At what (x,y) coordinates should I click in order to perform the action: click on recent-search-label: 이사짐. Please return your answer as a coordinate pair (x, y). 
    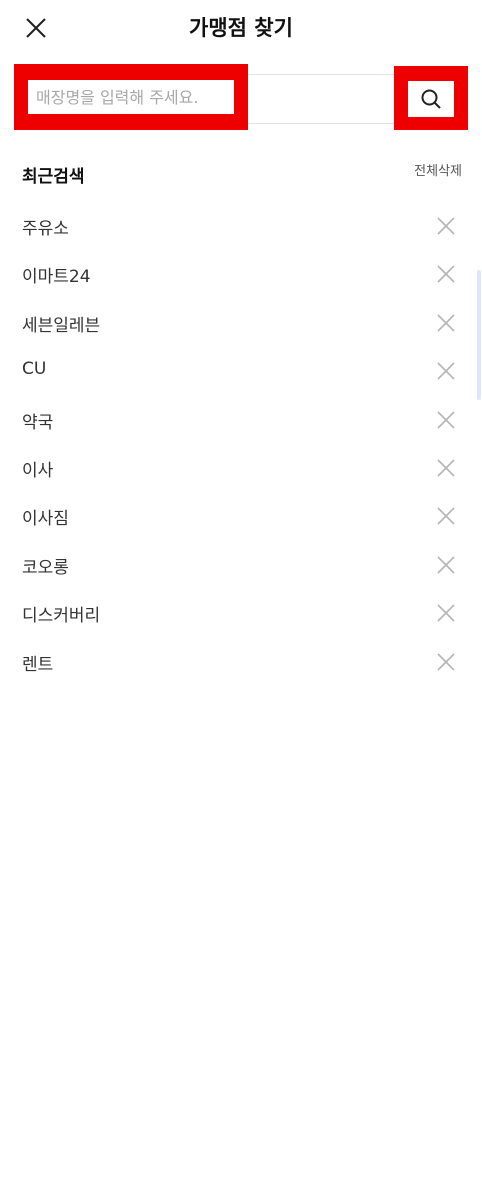
    Looking at the image, I should click on (45, 516).